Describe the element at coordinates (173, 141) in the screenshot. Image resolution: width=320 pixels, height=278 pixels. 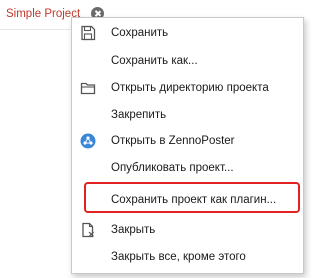
I see `menu-item-label: Открыть в ZennoPoster` at that location.